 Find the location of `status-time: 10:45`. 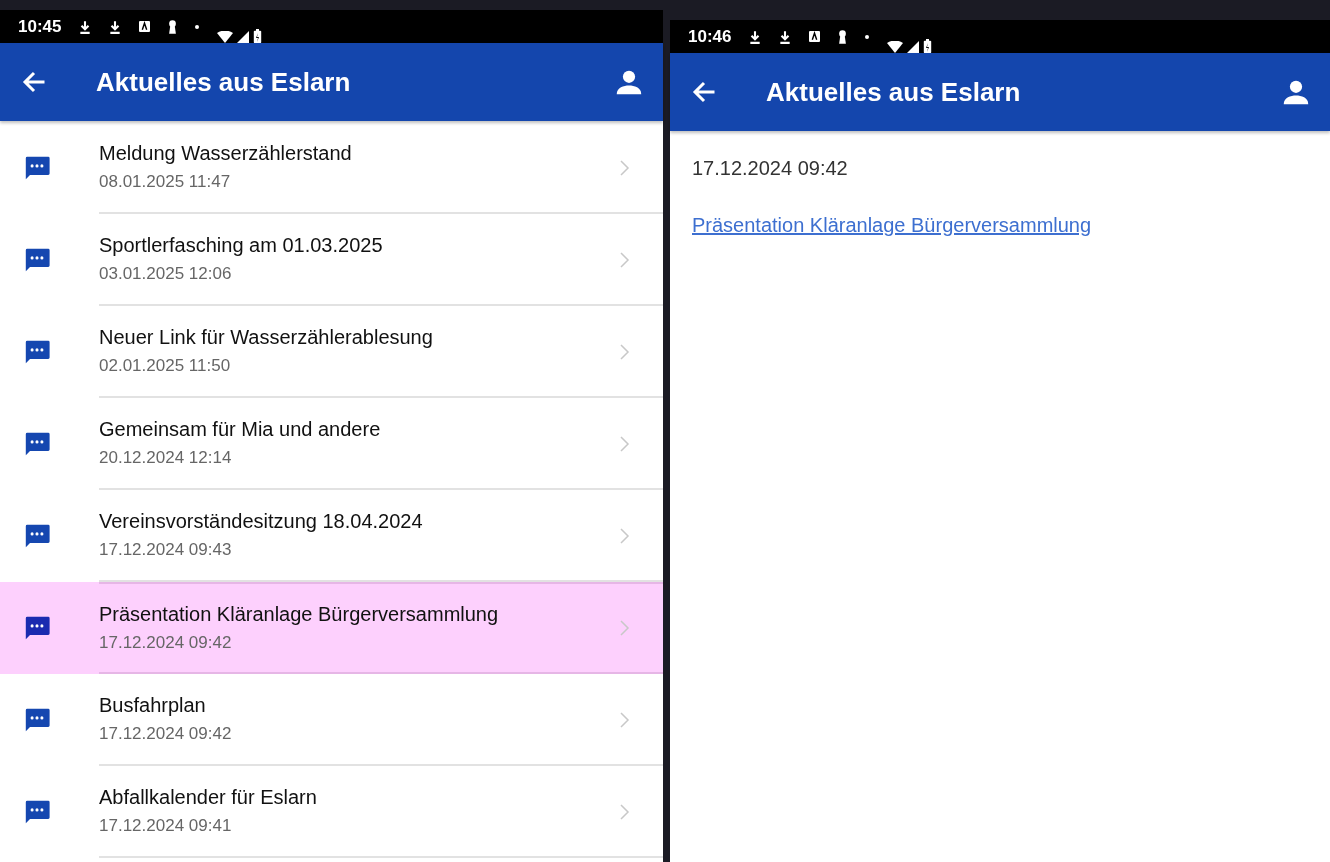

status-time: 10:45 is located at coordinates (40, 26).